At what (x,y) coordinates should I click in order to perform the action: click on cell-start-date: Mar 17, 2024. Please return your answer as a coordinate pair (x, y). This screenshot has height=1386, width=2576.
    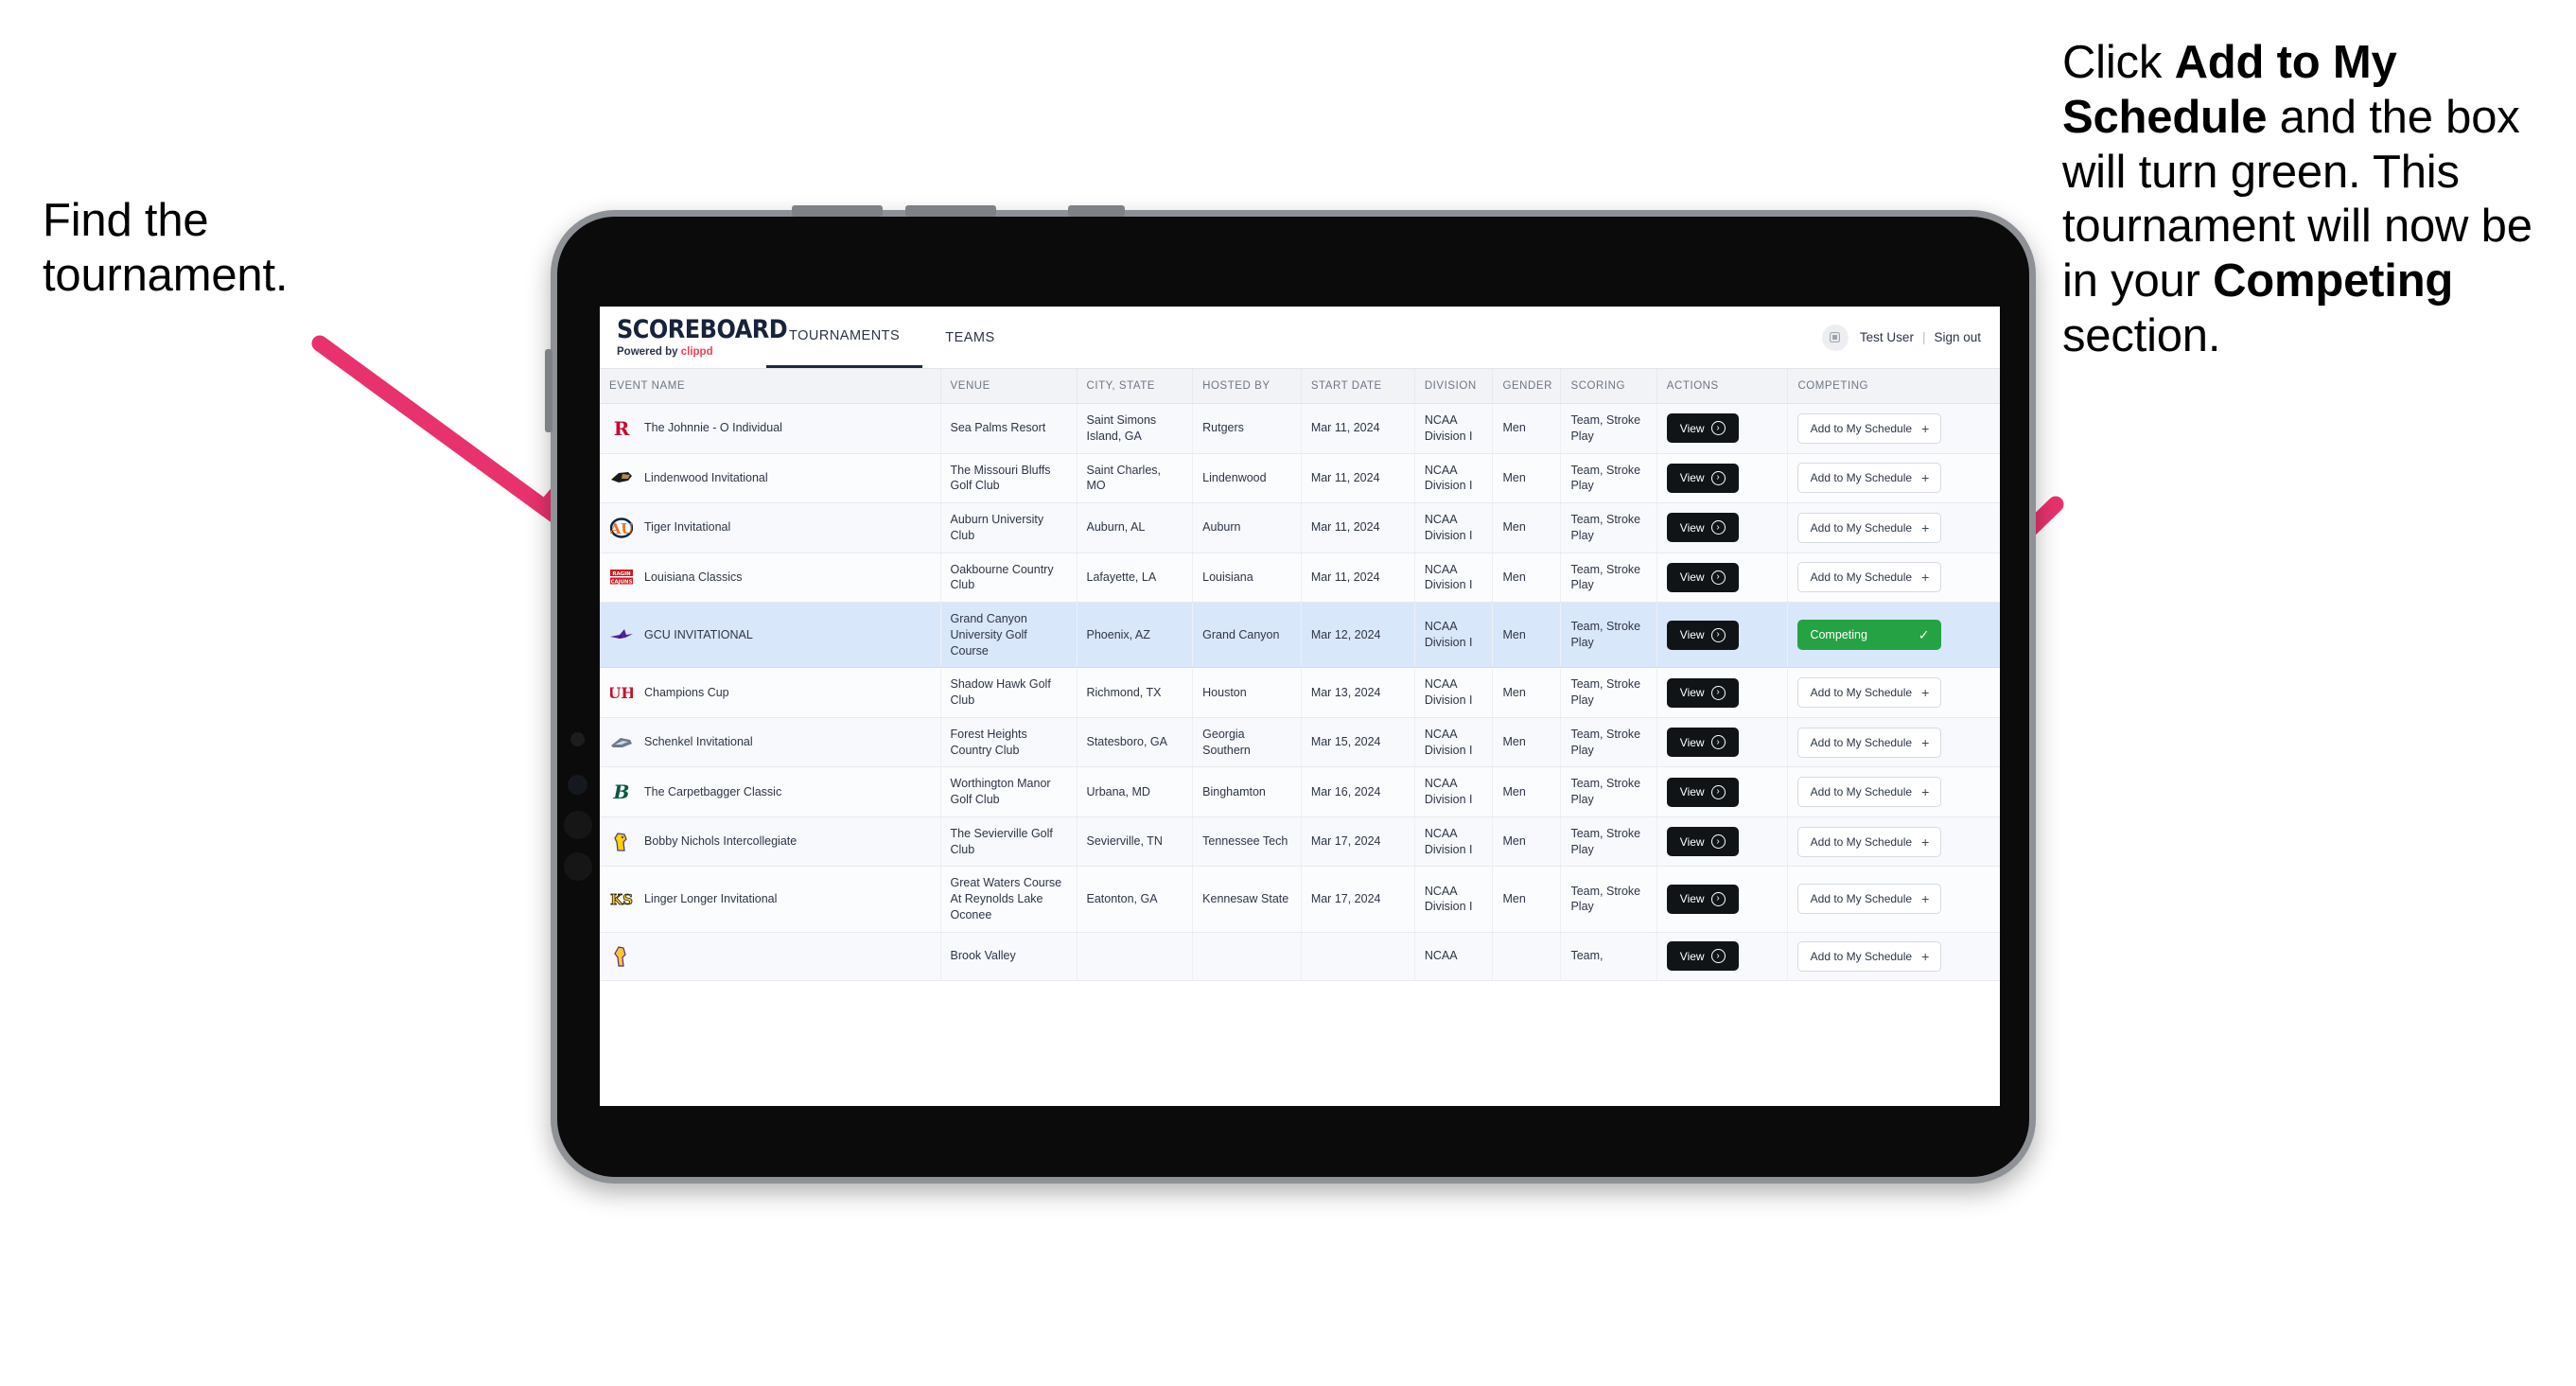
    Looking at the image, I should click on (1358, 899).